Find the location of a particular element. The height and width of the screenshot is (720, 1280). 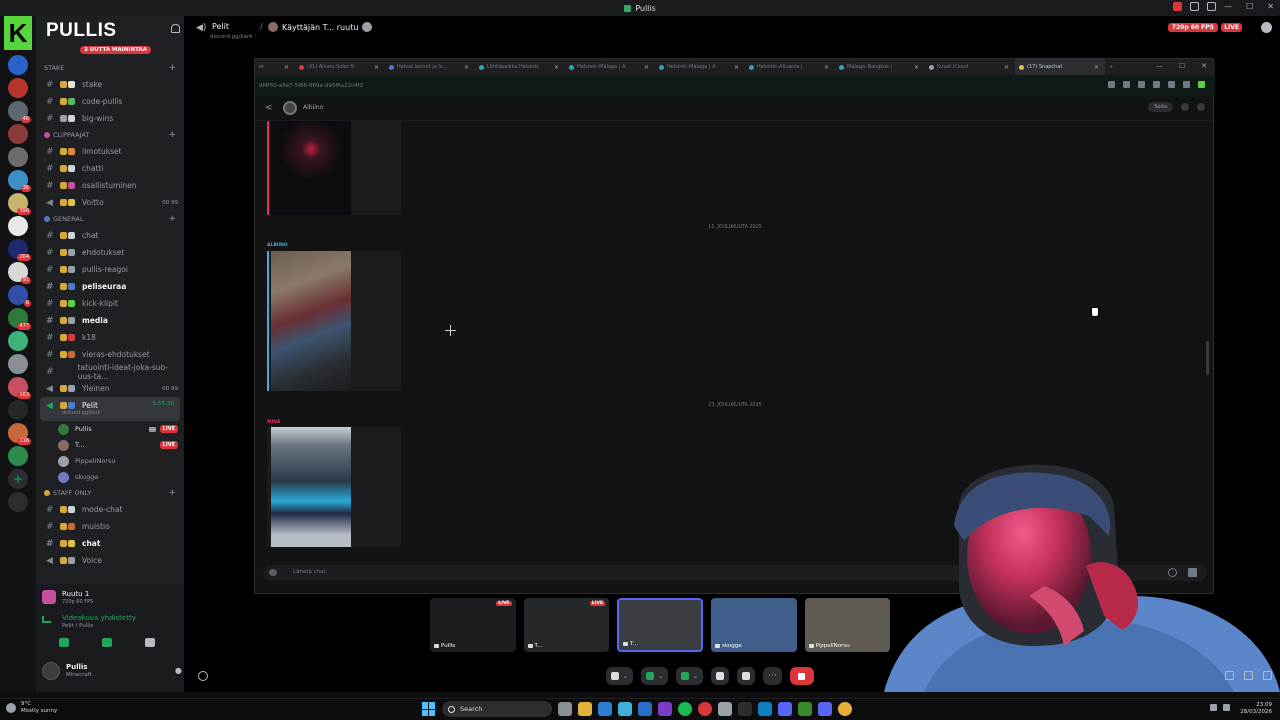

stream-tile: PippeliNorsu is located at coordinates (847, 625).